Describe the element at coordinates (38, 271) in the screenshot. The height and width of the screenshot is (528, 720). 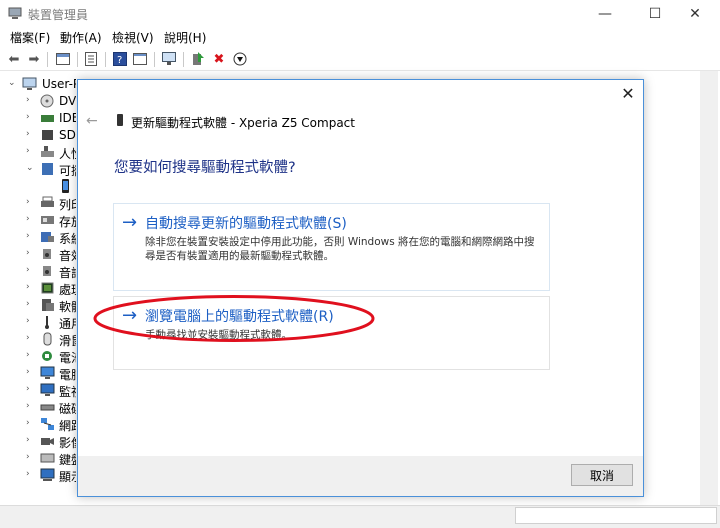
I see `tree-item: › 音訊` at that location.